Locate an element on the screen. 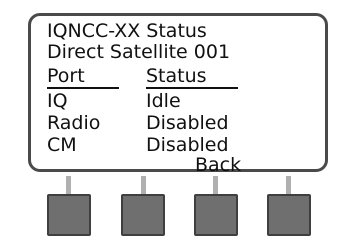 This screenshot has width=361, height=240. row-iq-status: Idle is located at coordinates (163, 101).